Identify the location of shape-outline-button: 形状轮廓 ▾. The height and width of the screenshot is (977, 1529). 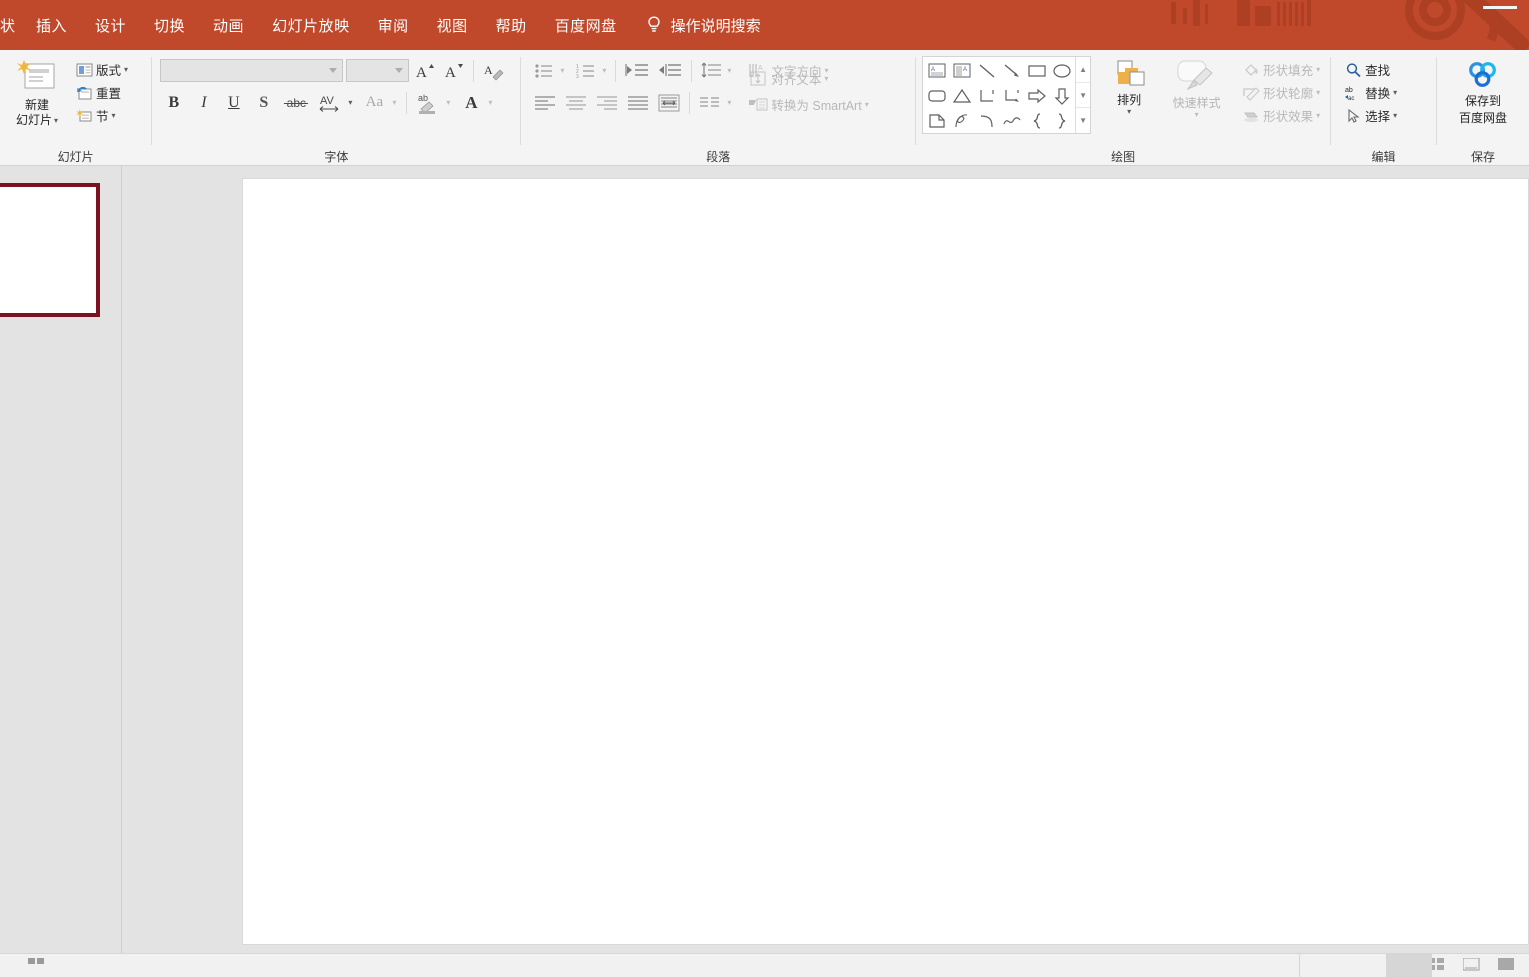
(1281, 92).